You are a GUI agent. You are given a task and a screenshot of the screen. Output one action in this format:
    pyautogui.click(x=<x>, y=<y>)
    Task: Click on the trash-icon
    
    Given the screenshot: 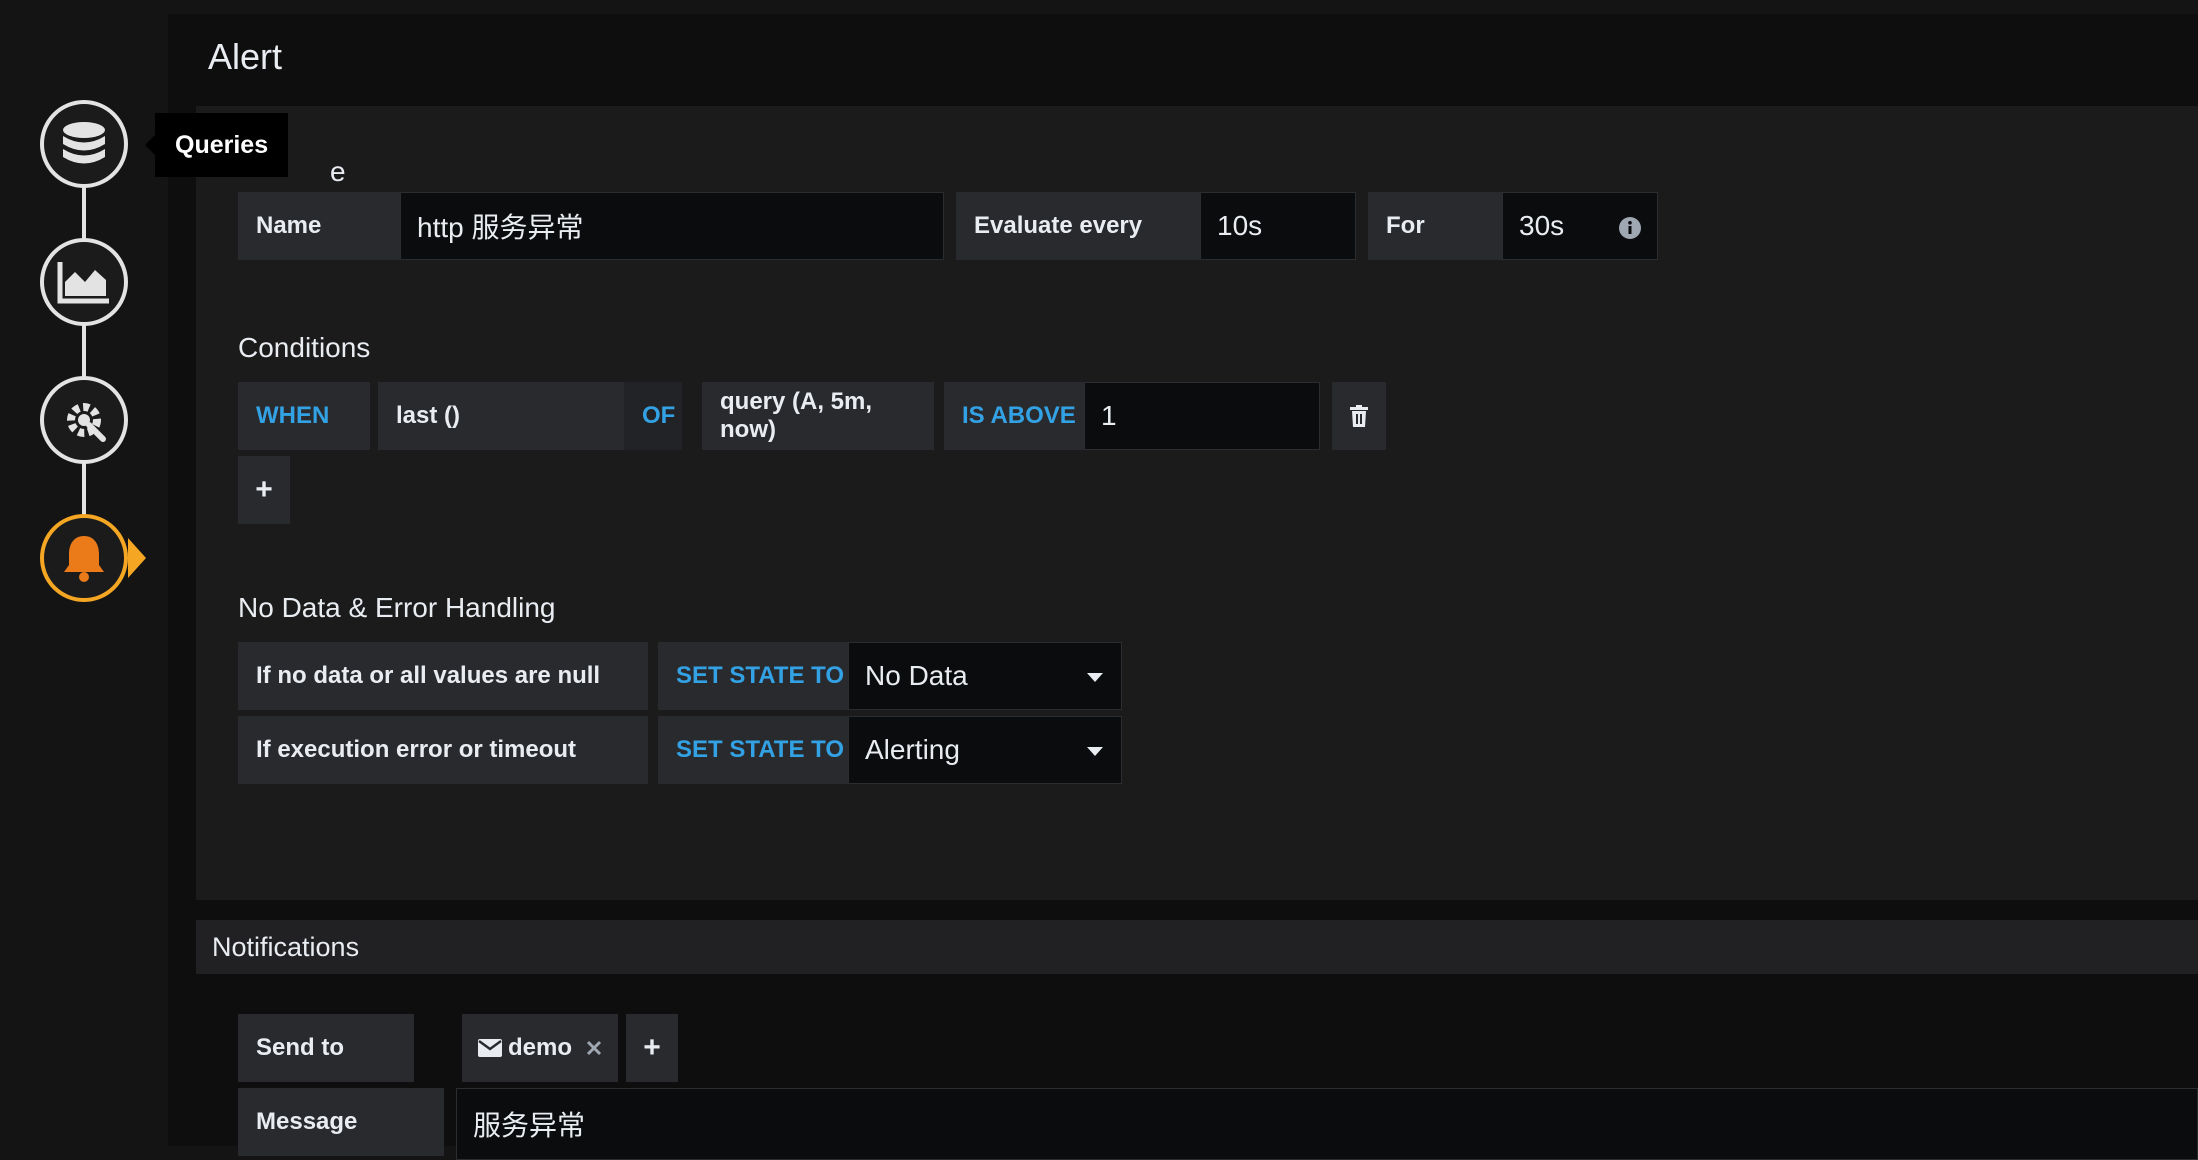 What is the action you would take?
    pyautogui.click(x=1359, y=416)
    